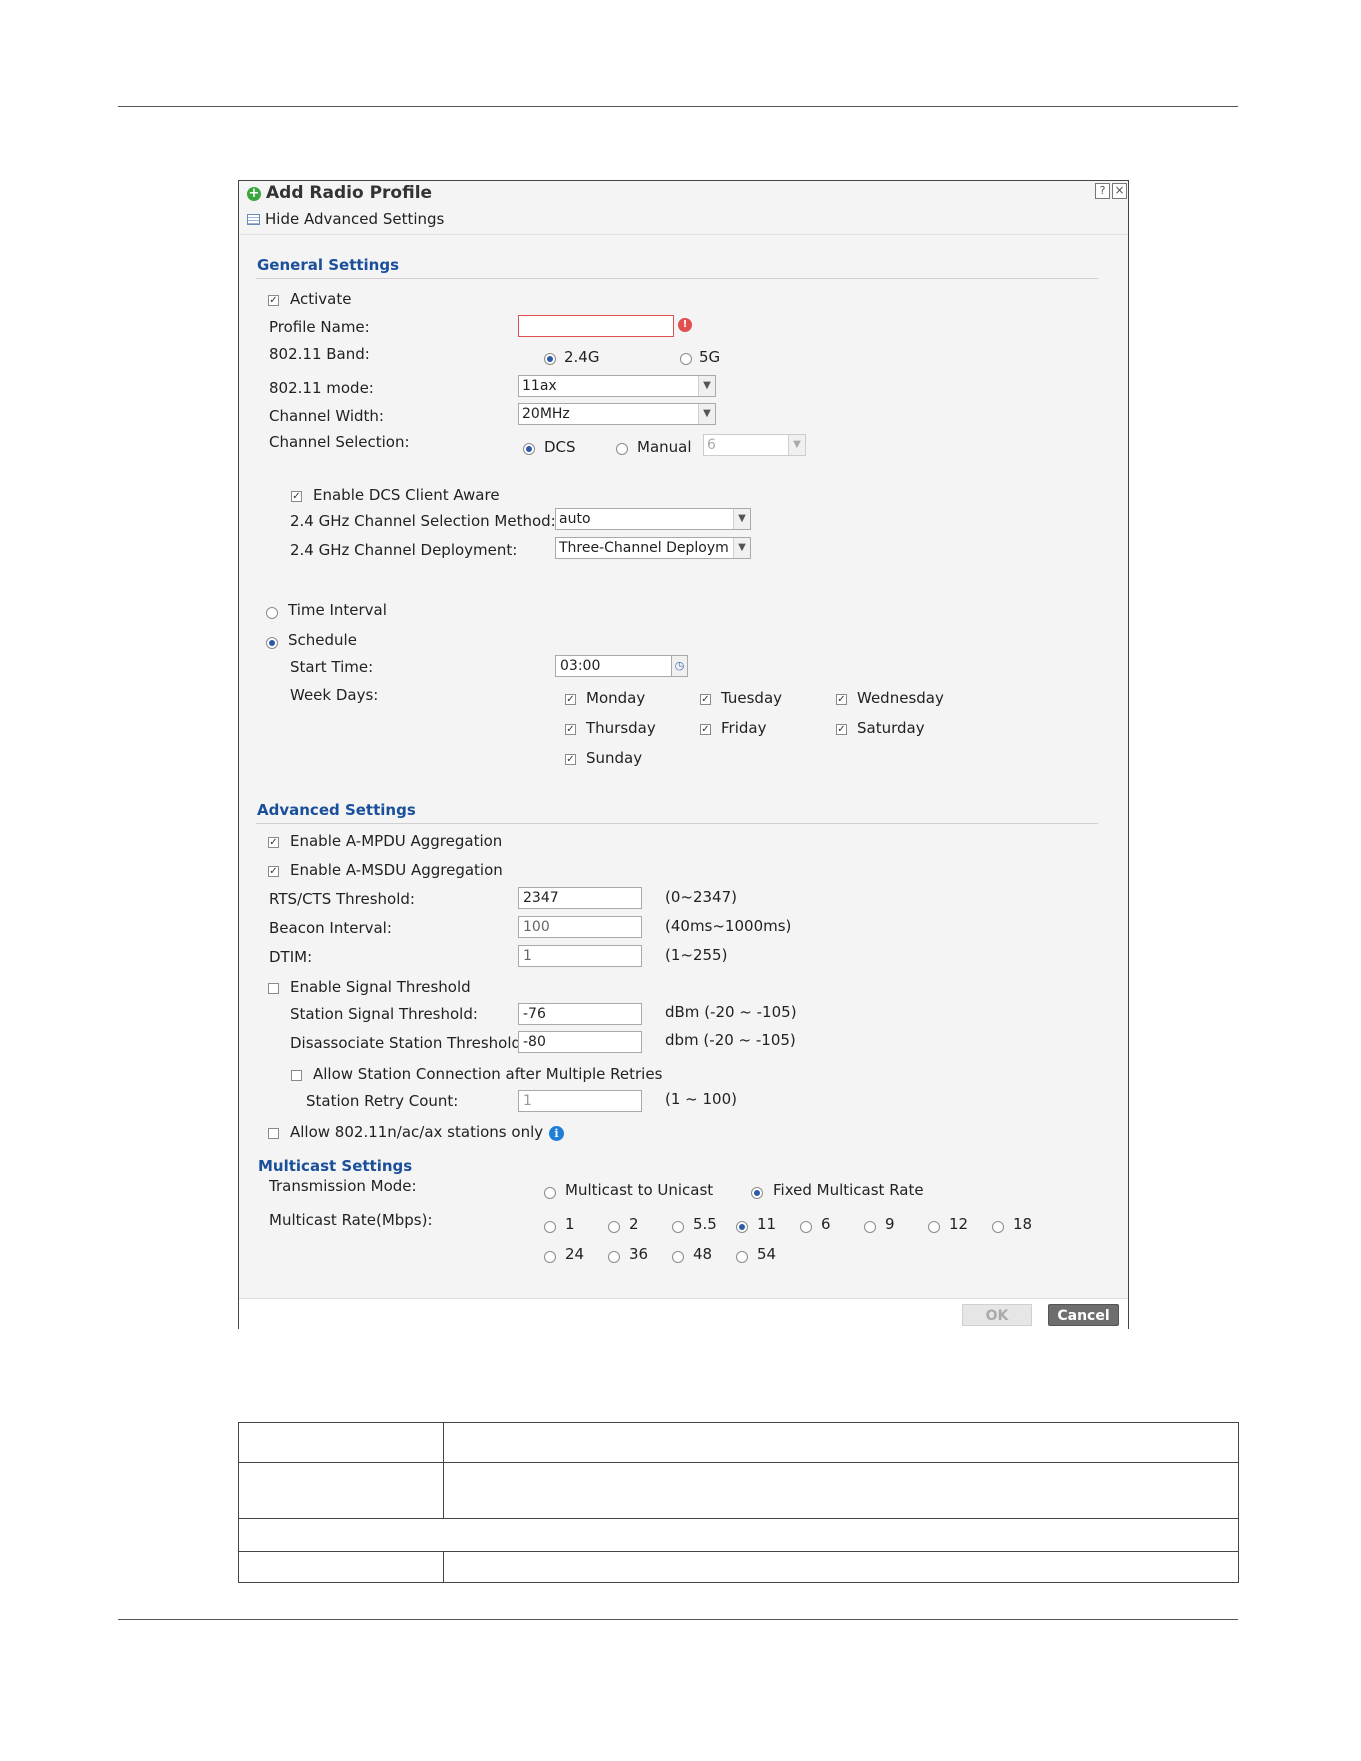  Describe the element at coordinates (570, 1224) in the screenshot. I see `rate-1-label: 1` at that location.